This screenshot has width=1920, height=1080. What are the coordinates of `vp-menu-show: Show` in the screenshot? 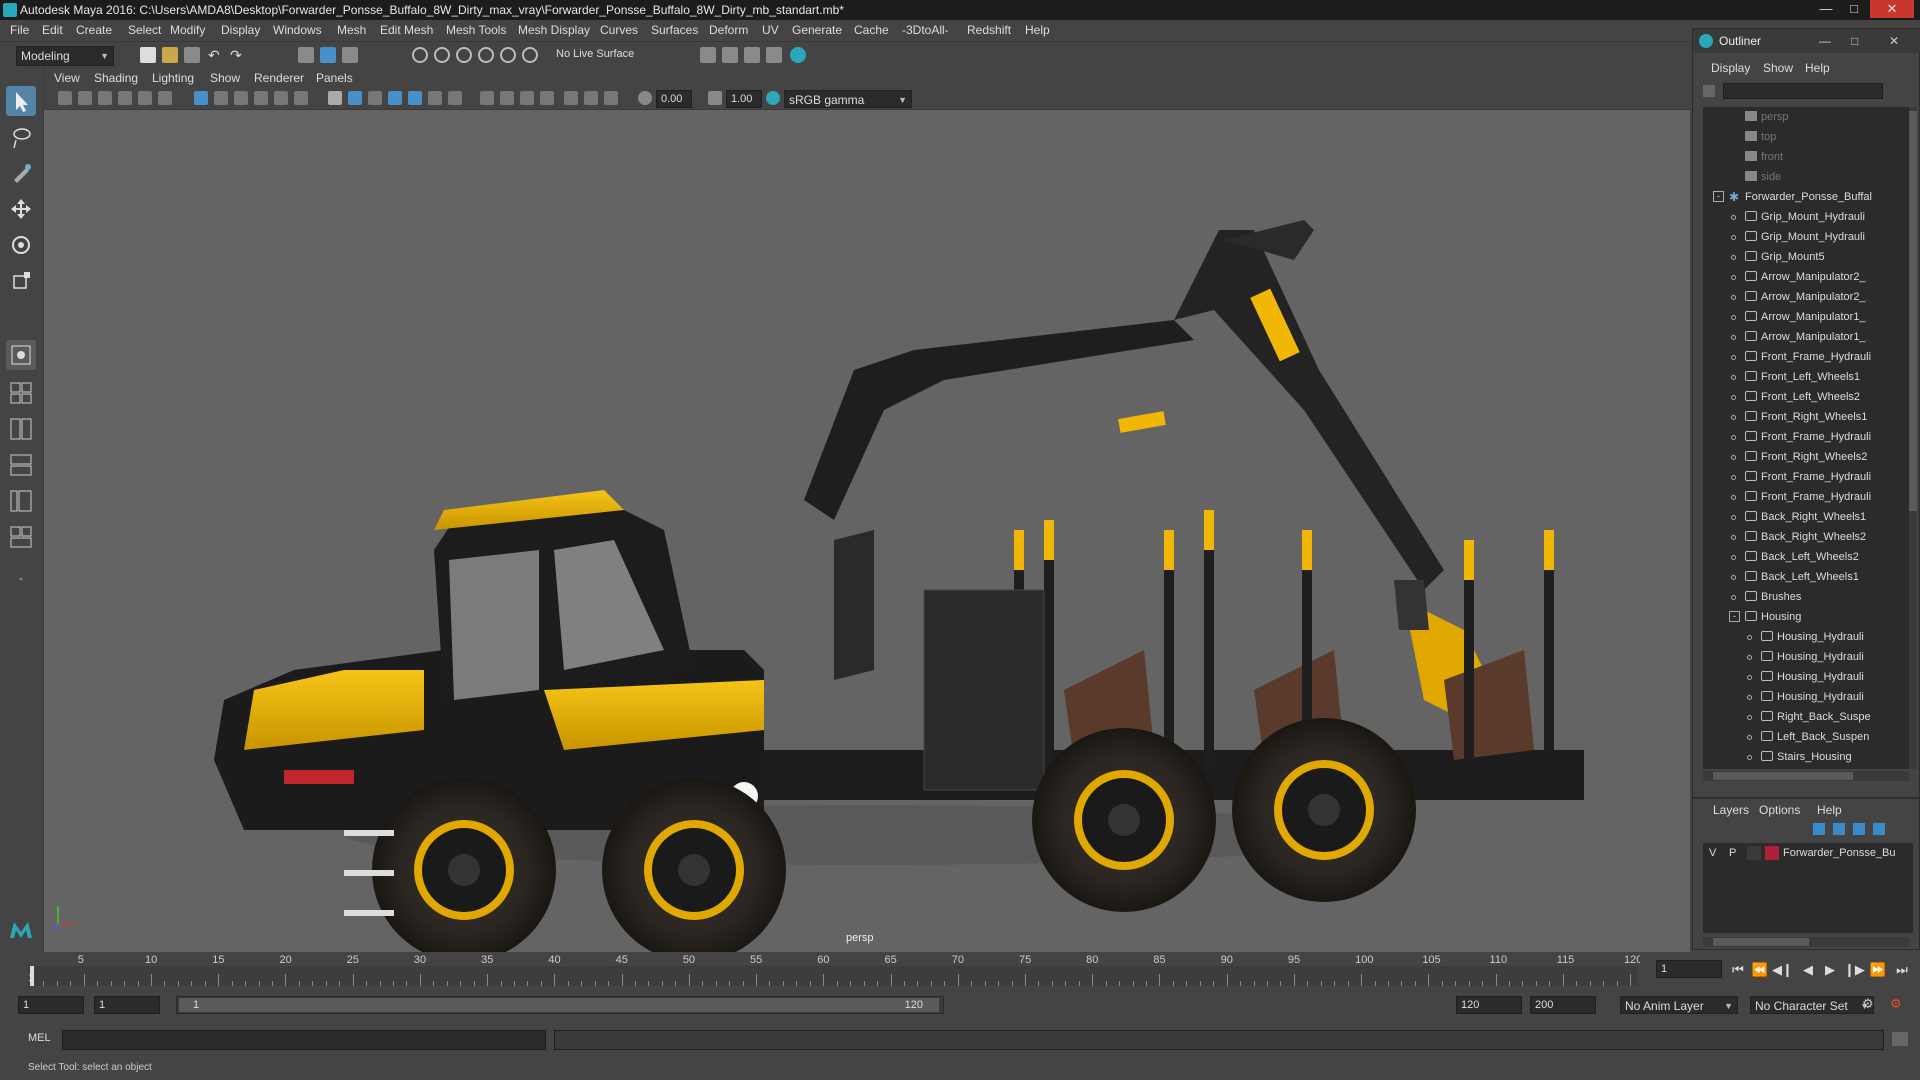 It's located at (225, 78).